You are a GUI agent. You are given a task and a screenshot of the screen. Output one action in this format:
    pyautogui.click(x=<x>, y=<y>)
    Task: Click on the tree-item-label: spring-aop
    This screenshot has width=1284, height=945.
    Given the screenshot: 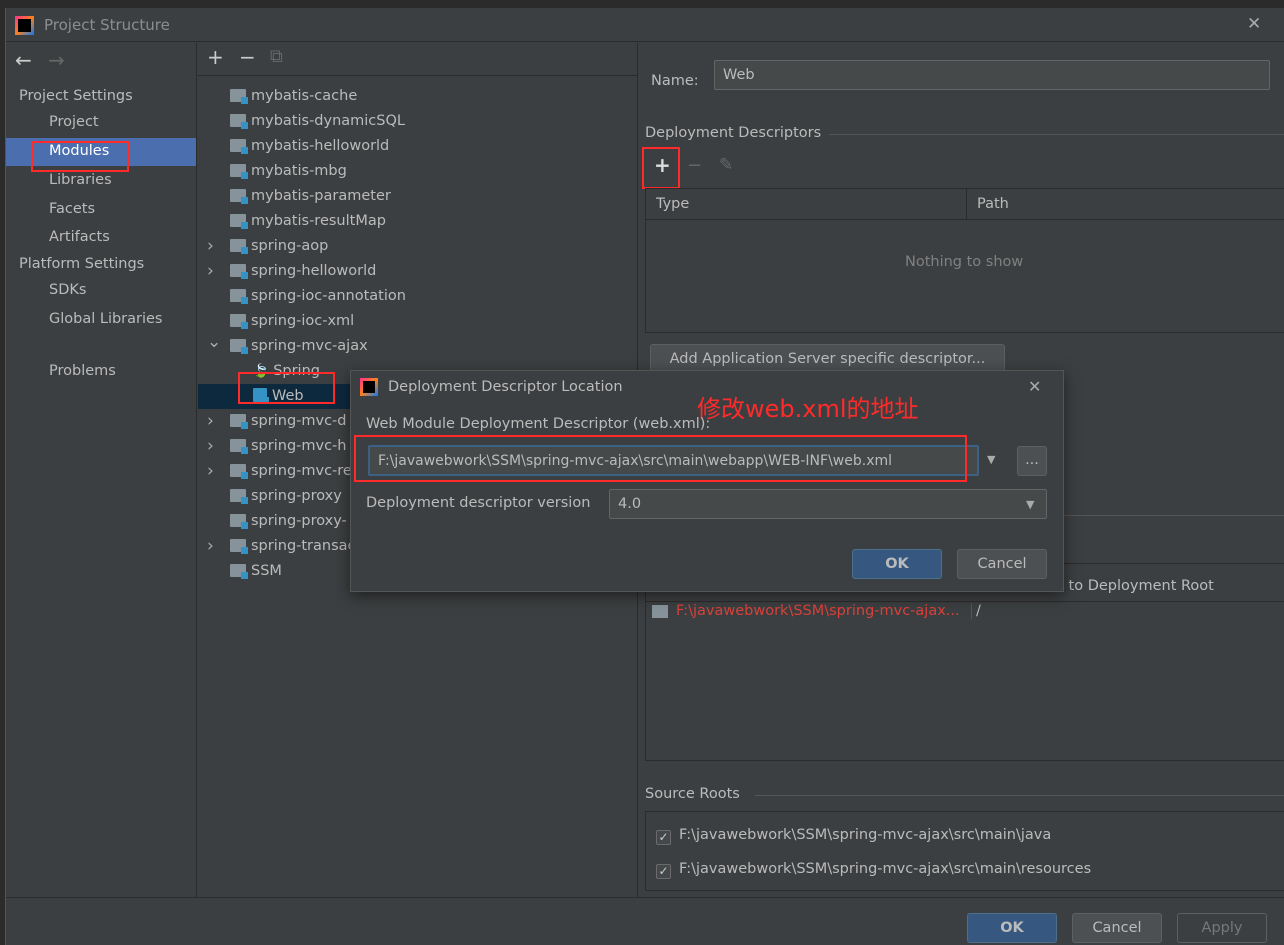 What is the action you would take?
    pyautogui.click(x=290, y=246)
    